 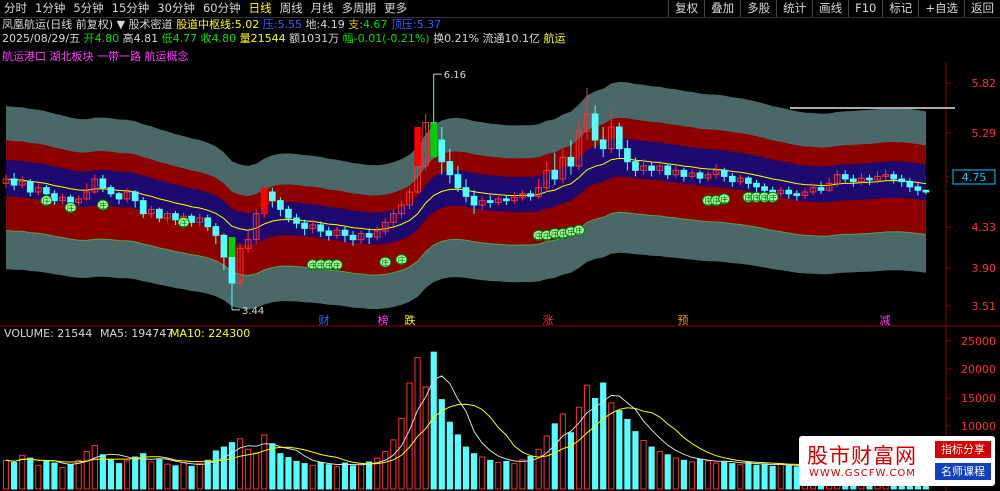 What do you see at coordinates (963, 449) in the screenshot?
I see `watermark-tag-share: 指标分享` at bounding box center [963, 449].